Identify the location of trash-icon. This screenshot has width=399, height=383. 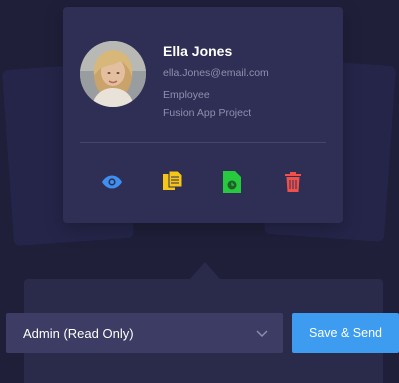
(293, 182).